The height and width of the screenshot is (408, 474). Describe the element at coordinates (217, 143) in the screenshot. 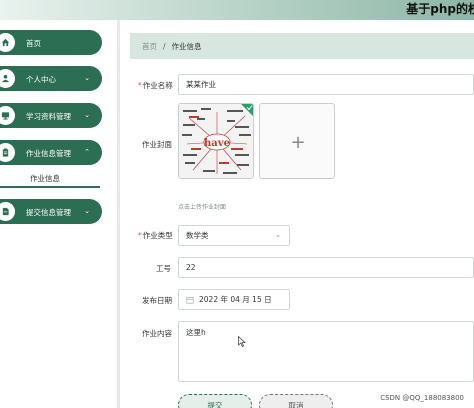

I see `svg-text: have` at that location.